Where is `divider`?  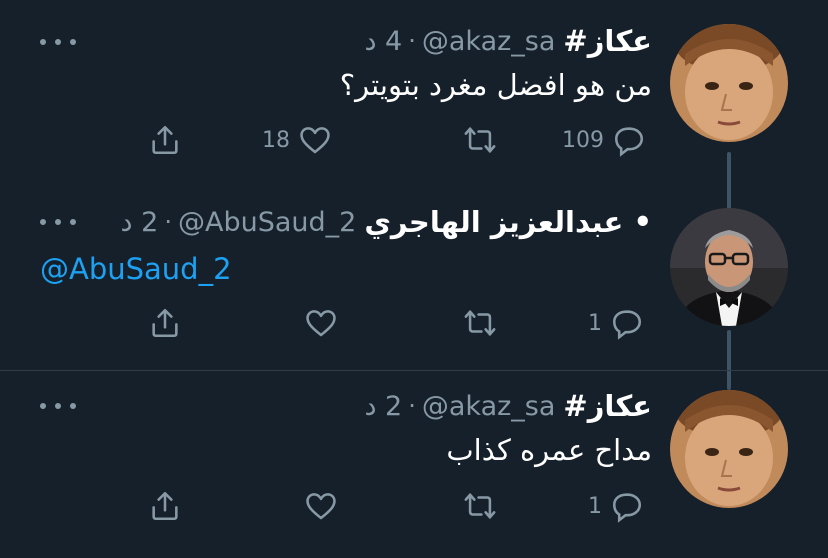
divider is located at coordinates (414, 370).